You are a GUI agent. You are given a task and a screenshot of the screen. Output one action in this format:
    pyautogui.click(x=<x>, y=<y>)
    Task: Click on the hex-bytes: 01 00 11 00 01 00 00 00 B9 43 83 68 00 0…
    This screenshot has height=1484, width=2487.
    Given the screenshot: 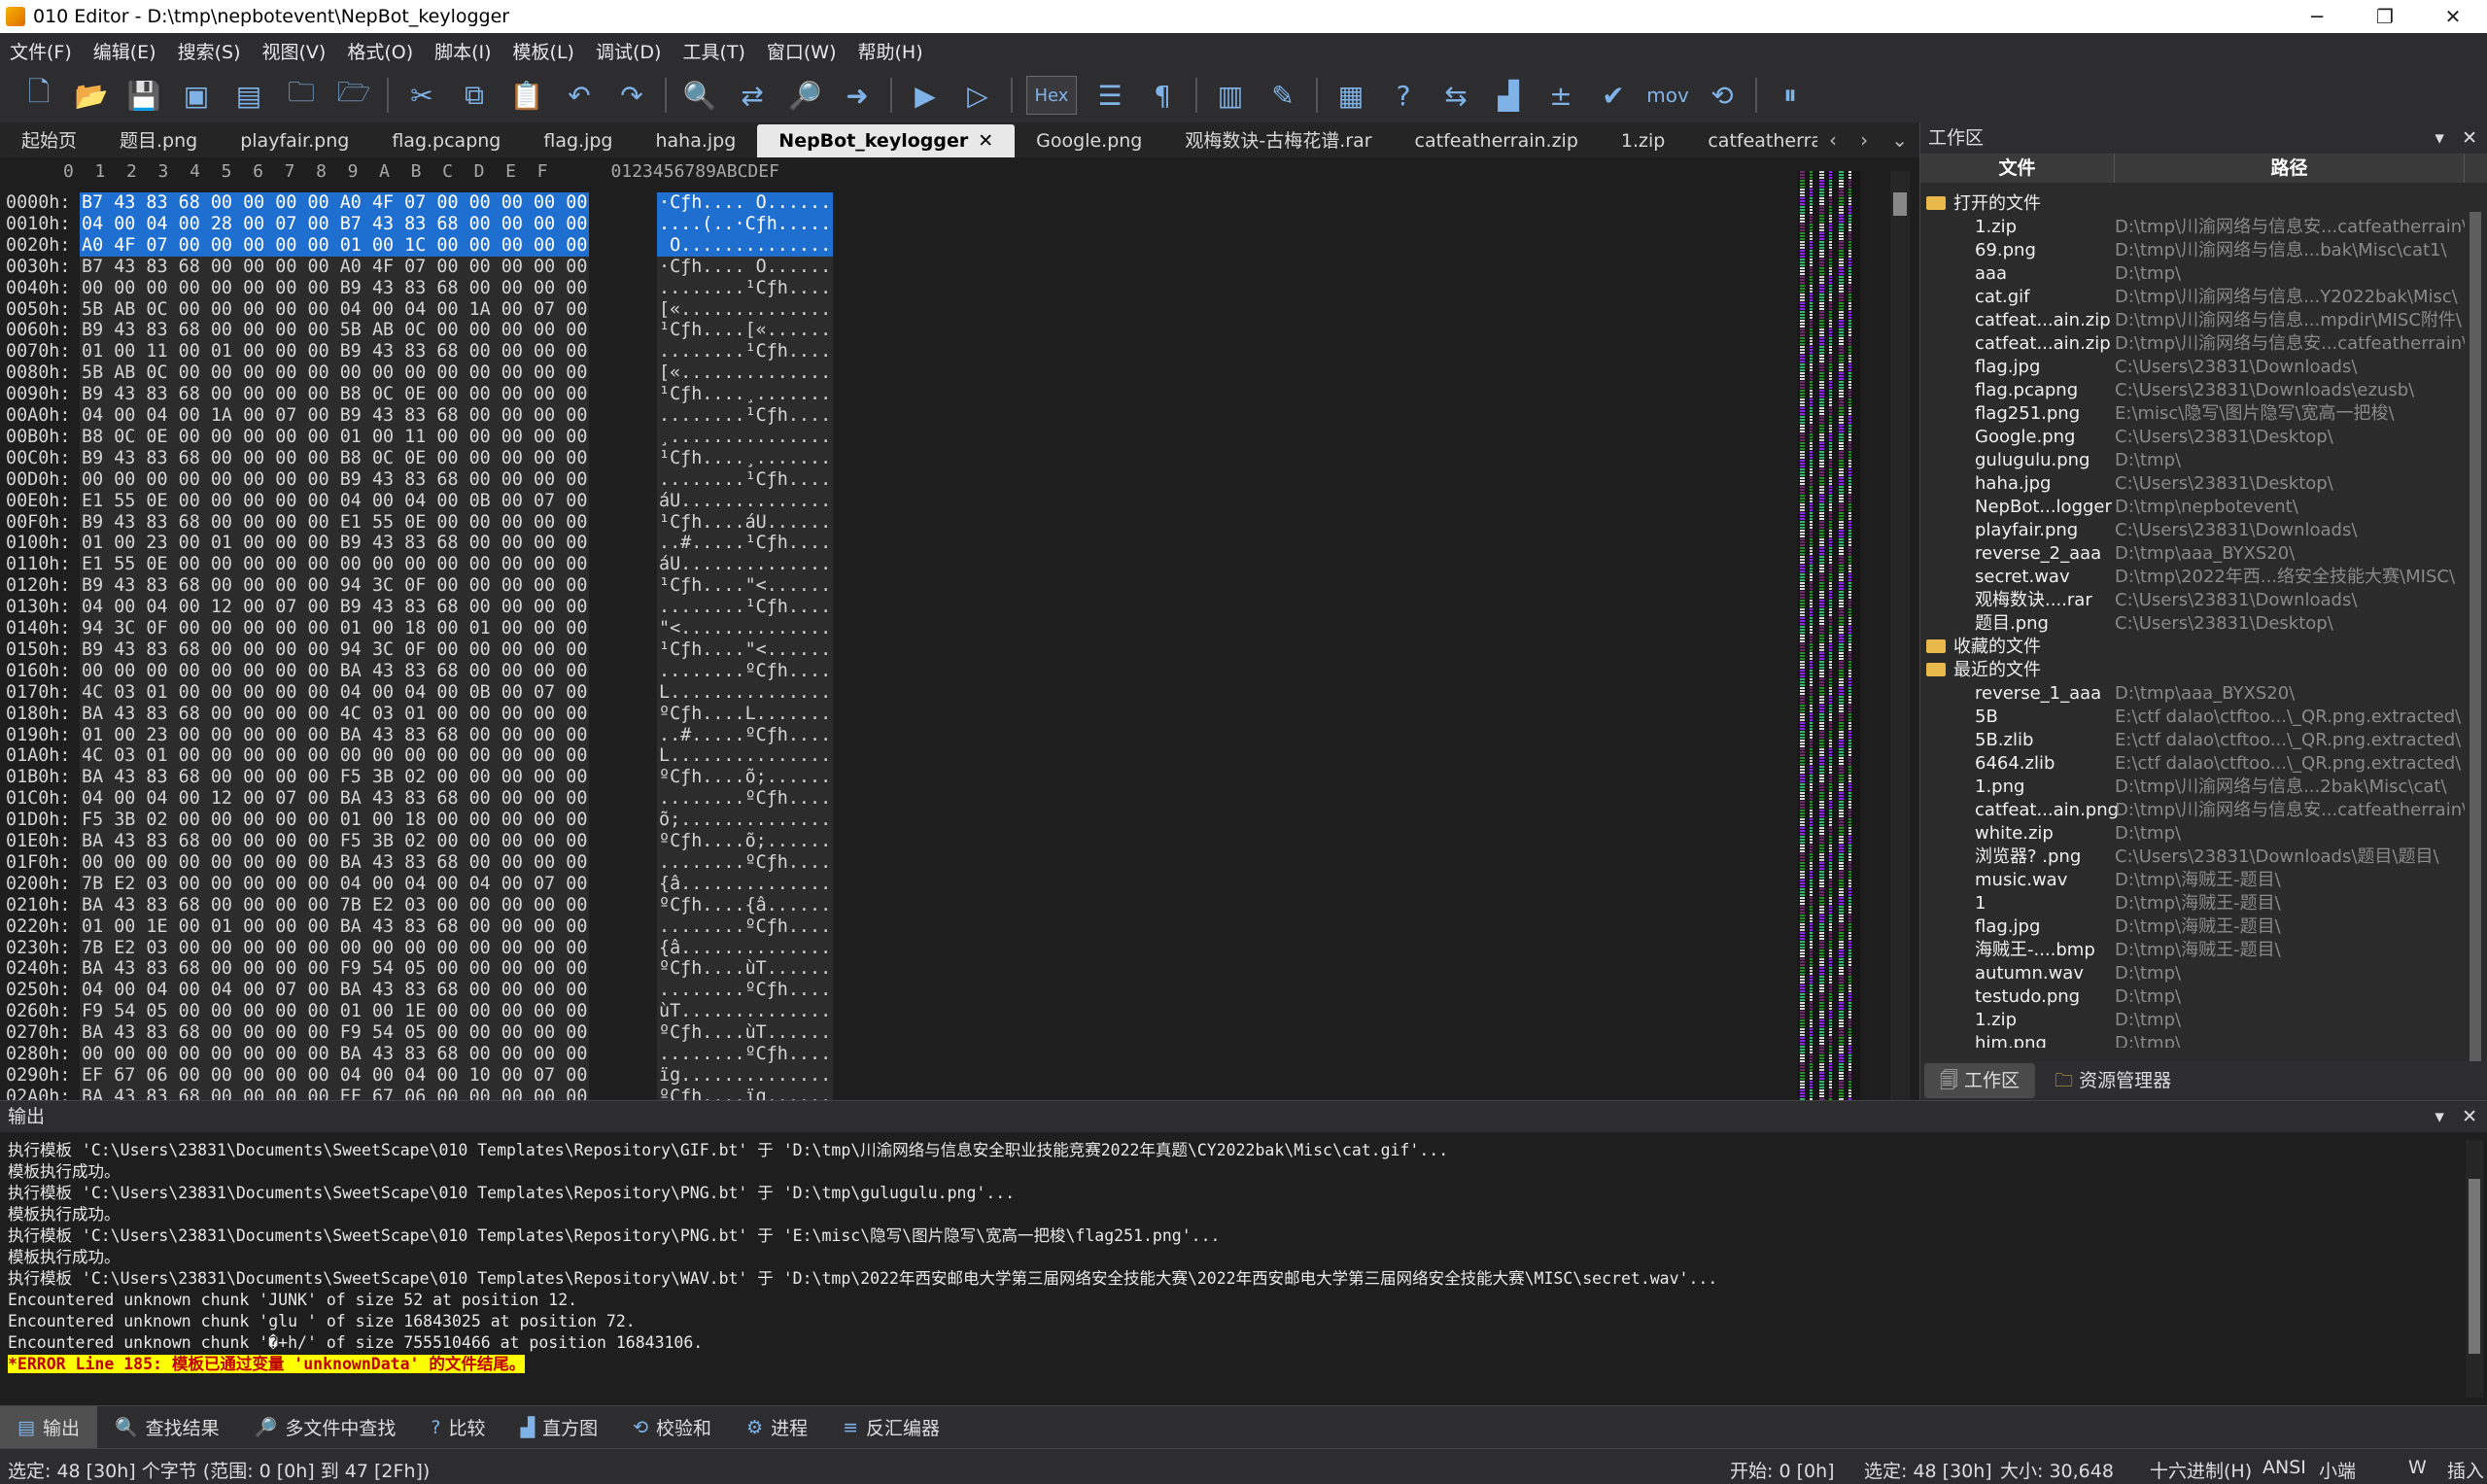 What is the action you would take?
    pyautogui.click(x=335, y=352)
    